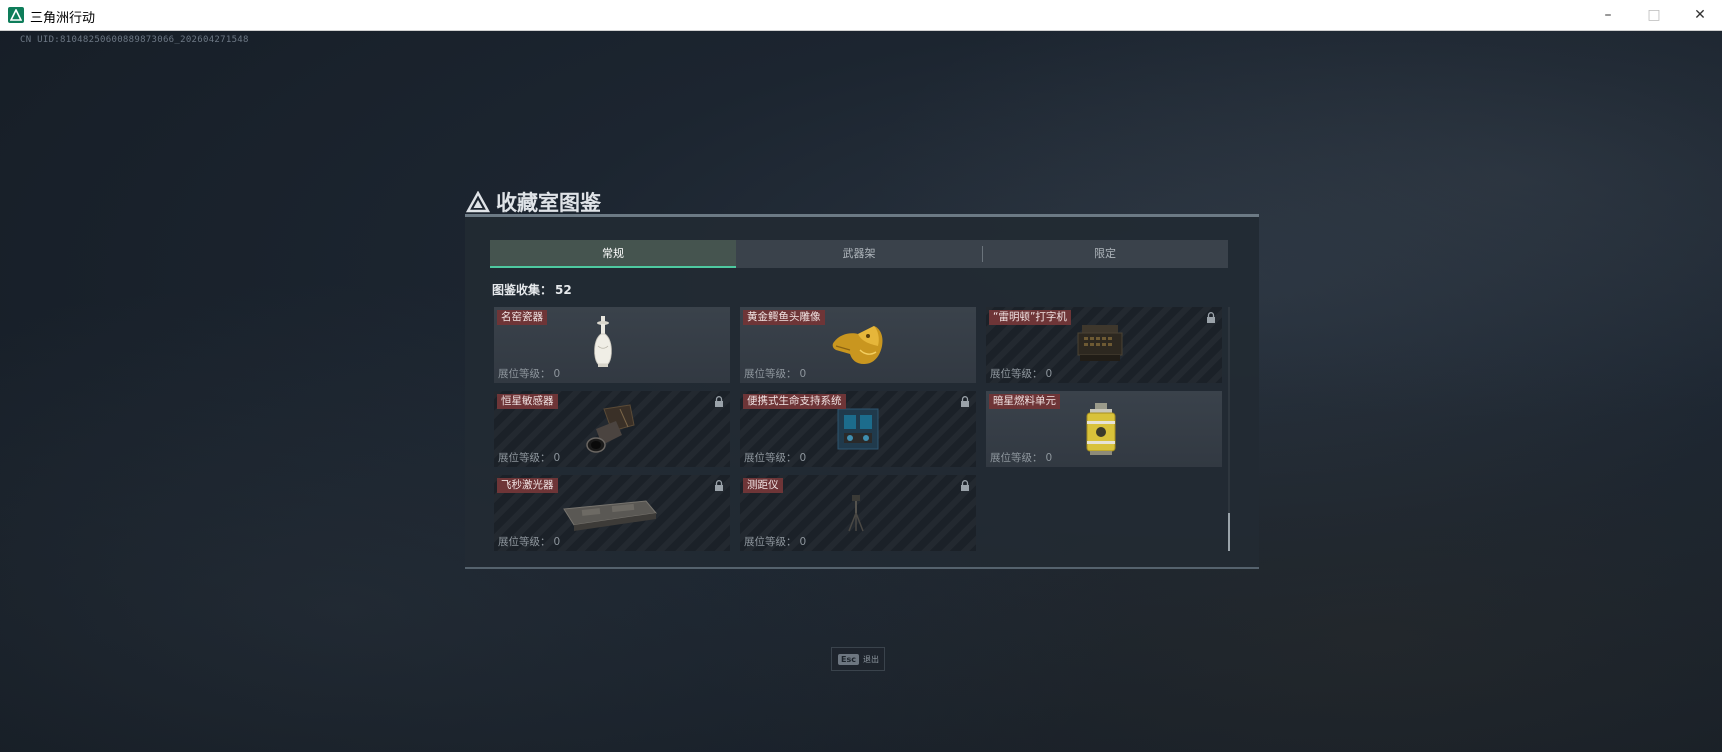 The image size is (1722, 752). Describe the element at coordinates (478, 202) in the screenshot. I see `delta-logo-icon` at that location.